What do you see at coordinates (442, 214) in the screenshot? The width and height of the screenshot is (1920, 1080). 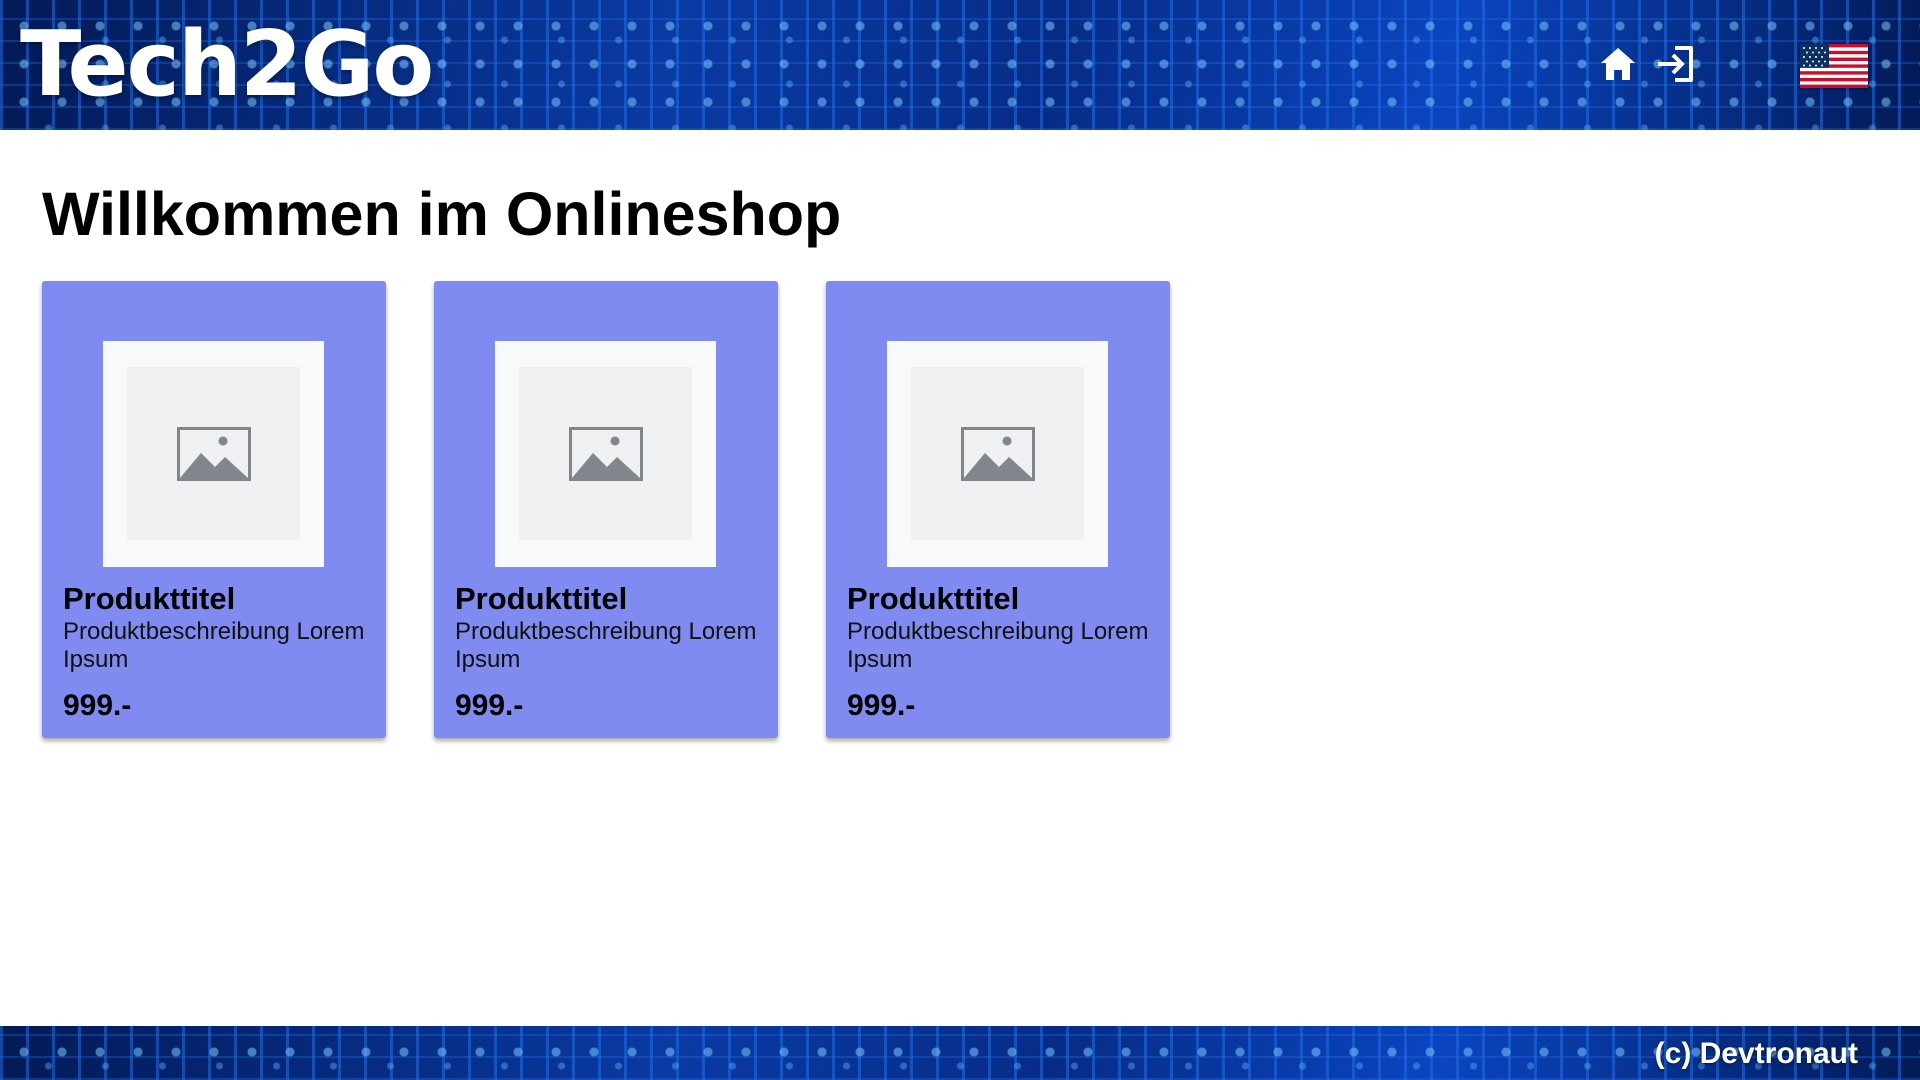 I see `page-title: Willkommen im Onlineshop` at bounding box center [442, 214].